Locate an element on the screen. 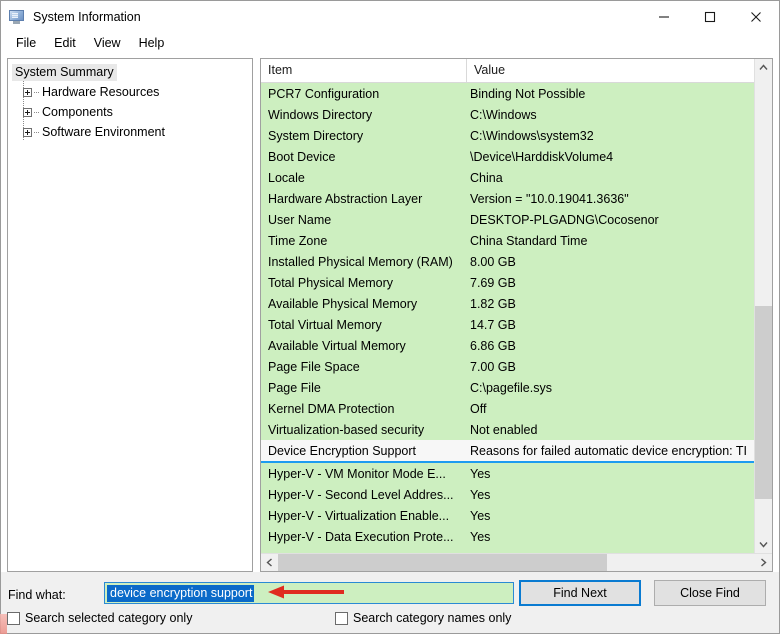  table-row: Kernel DMA Protection Off is located at coordinates (507, 408).